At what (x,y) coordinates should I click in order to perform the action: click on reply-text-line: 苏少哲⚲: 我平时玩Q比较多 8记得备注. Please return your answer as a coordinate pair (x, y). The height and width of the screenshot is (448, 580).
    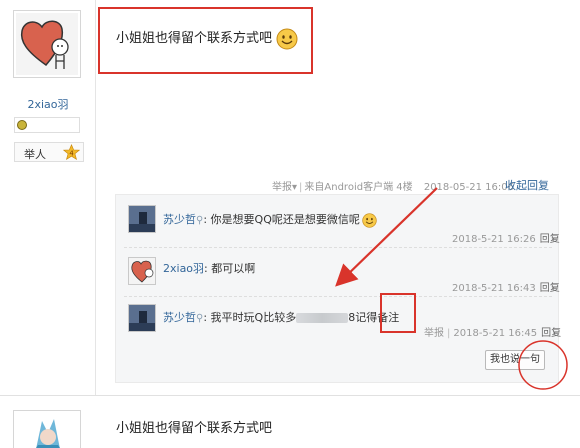
    Looking at the image, I should click on (281, 317).